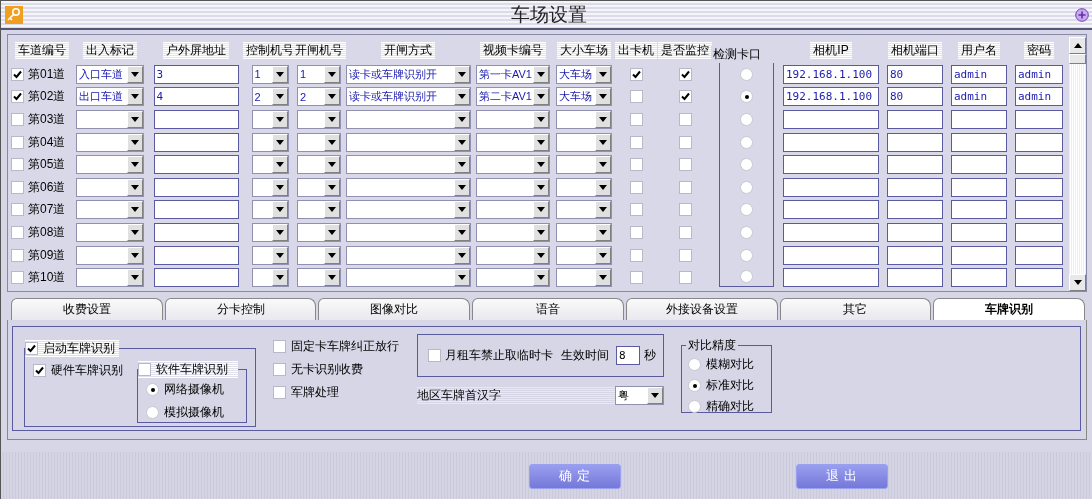  Describe the element at coordinates (110, 97) in the screenshot. I see `dropdown: 出口车道` at that location.